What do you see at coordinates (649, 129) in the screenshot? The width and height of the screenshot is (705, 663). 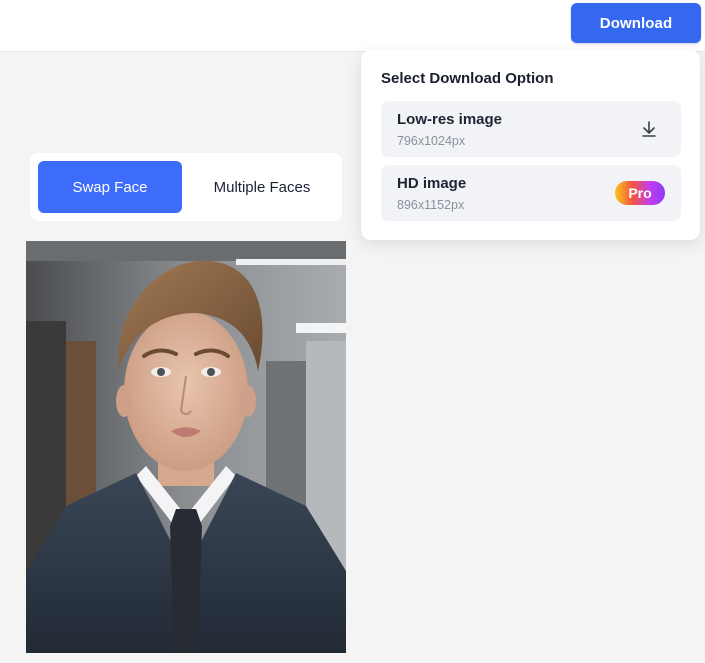 I see `download-icon` at bounding box center [649, 129].